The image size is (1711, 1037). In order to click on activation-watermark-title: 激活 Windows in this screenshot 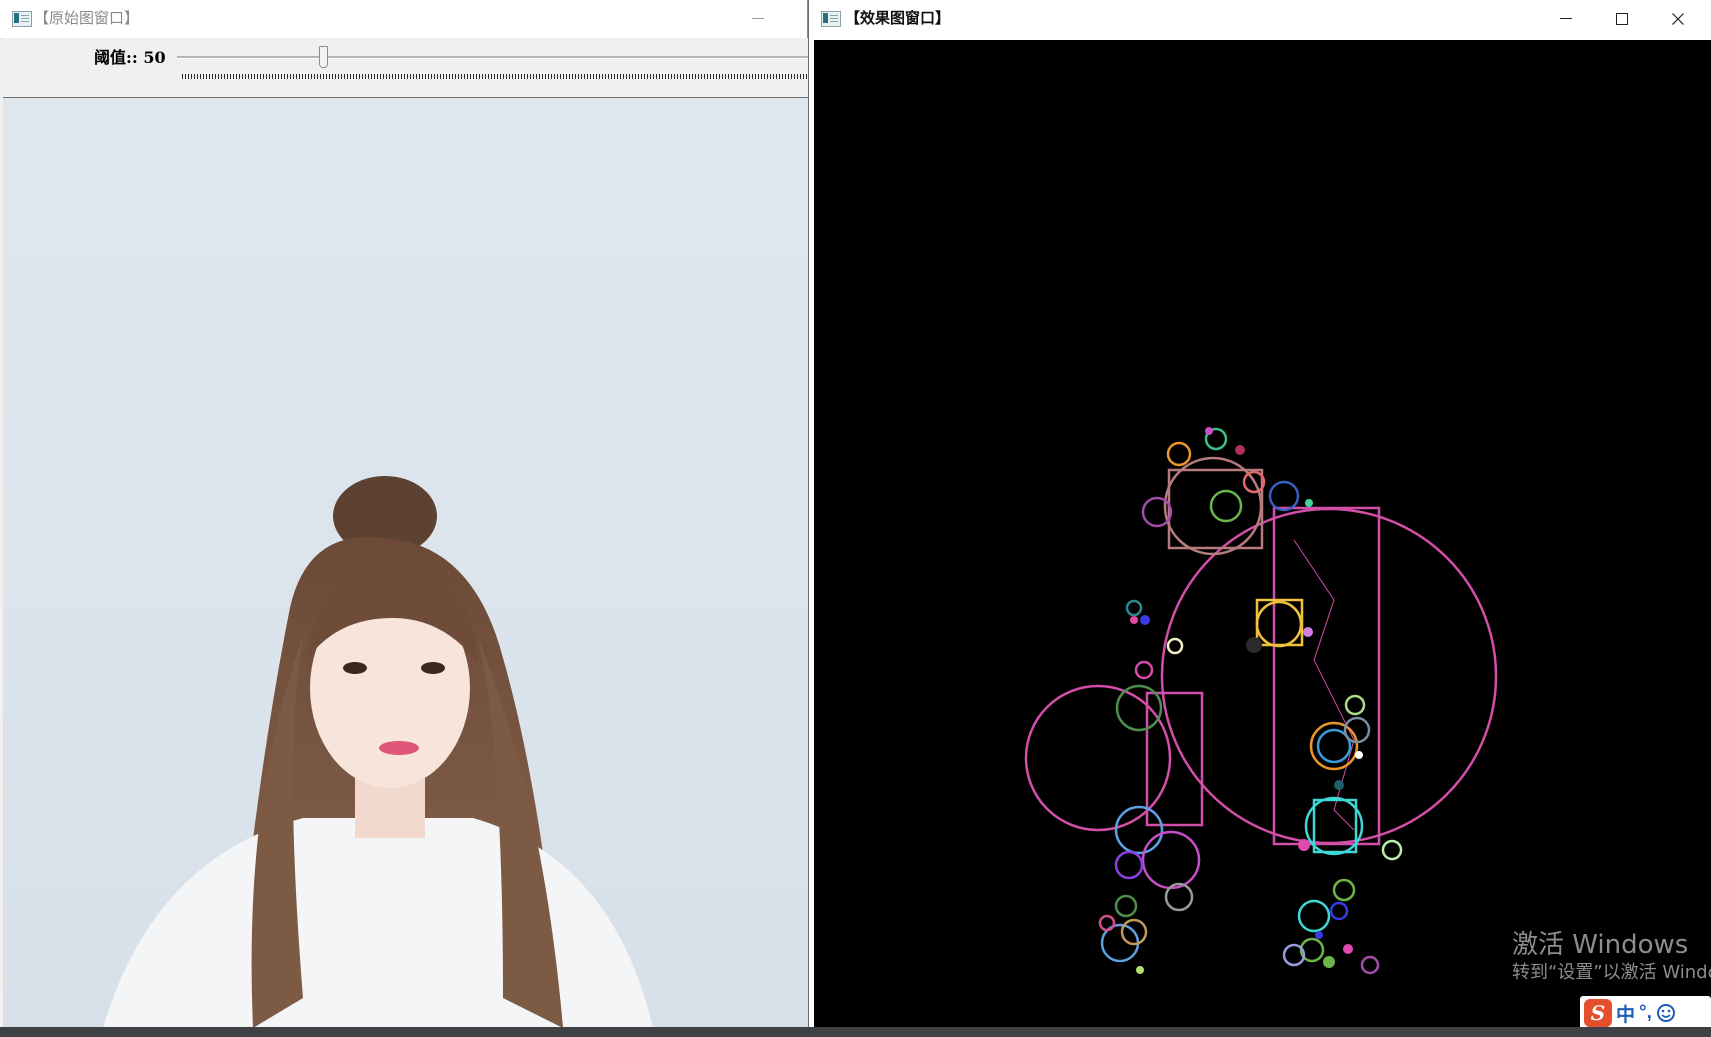, I will do `click(1600, 945)`.